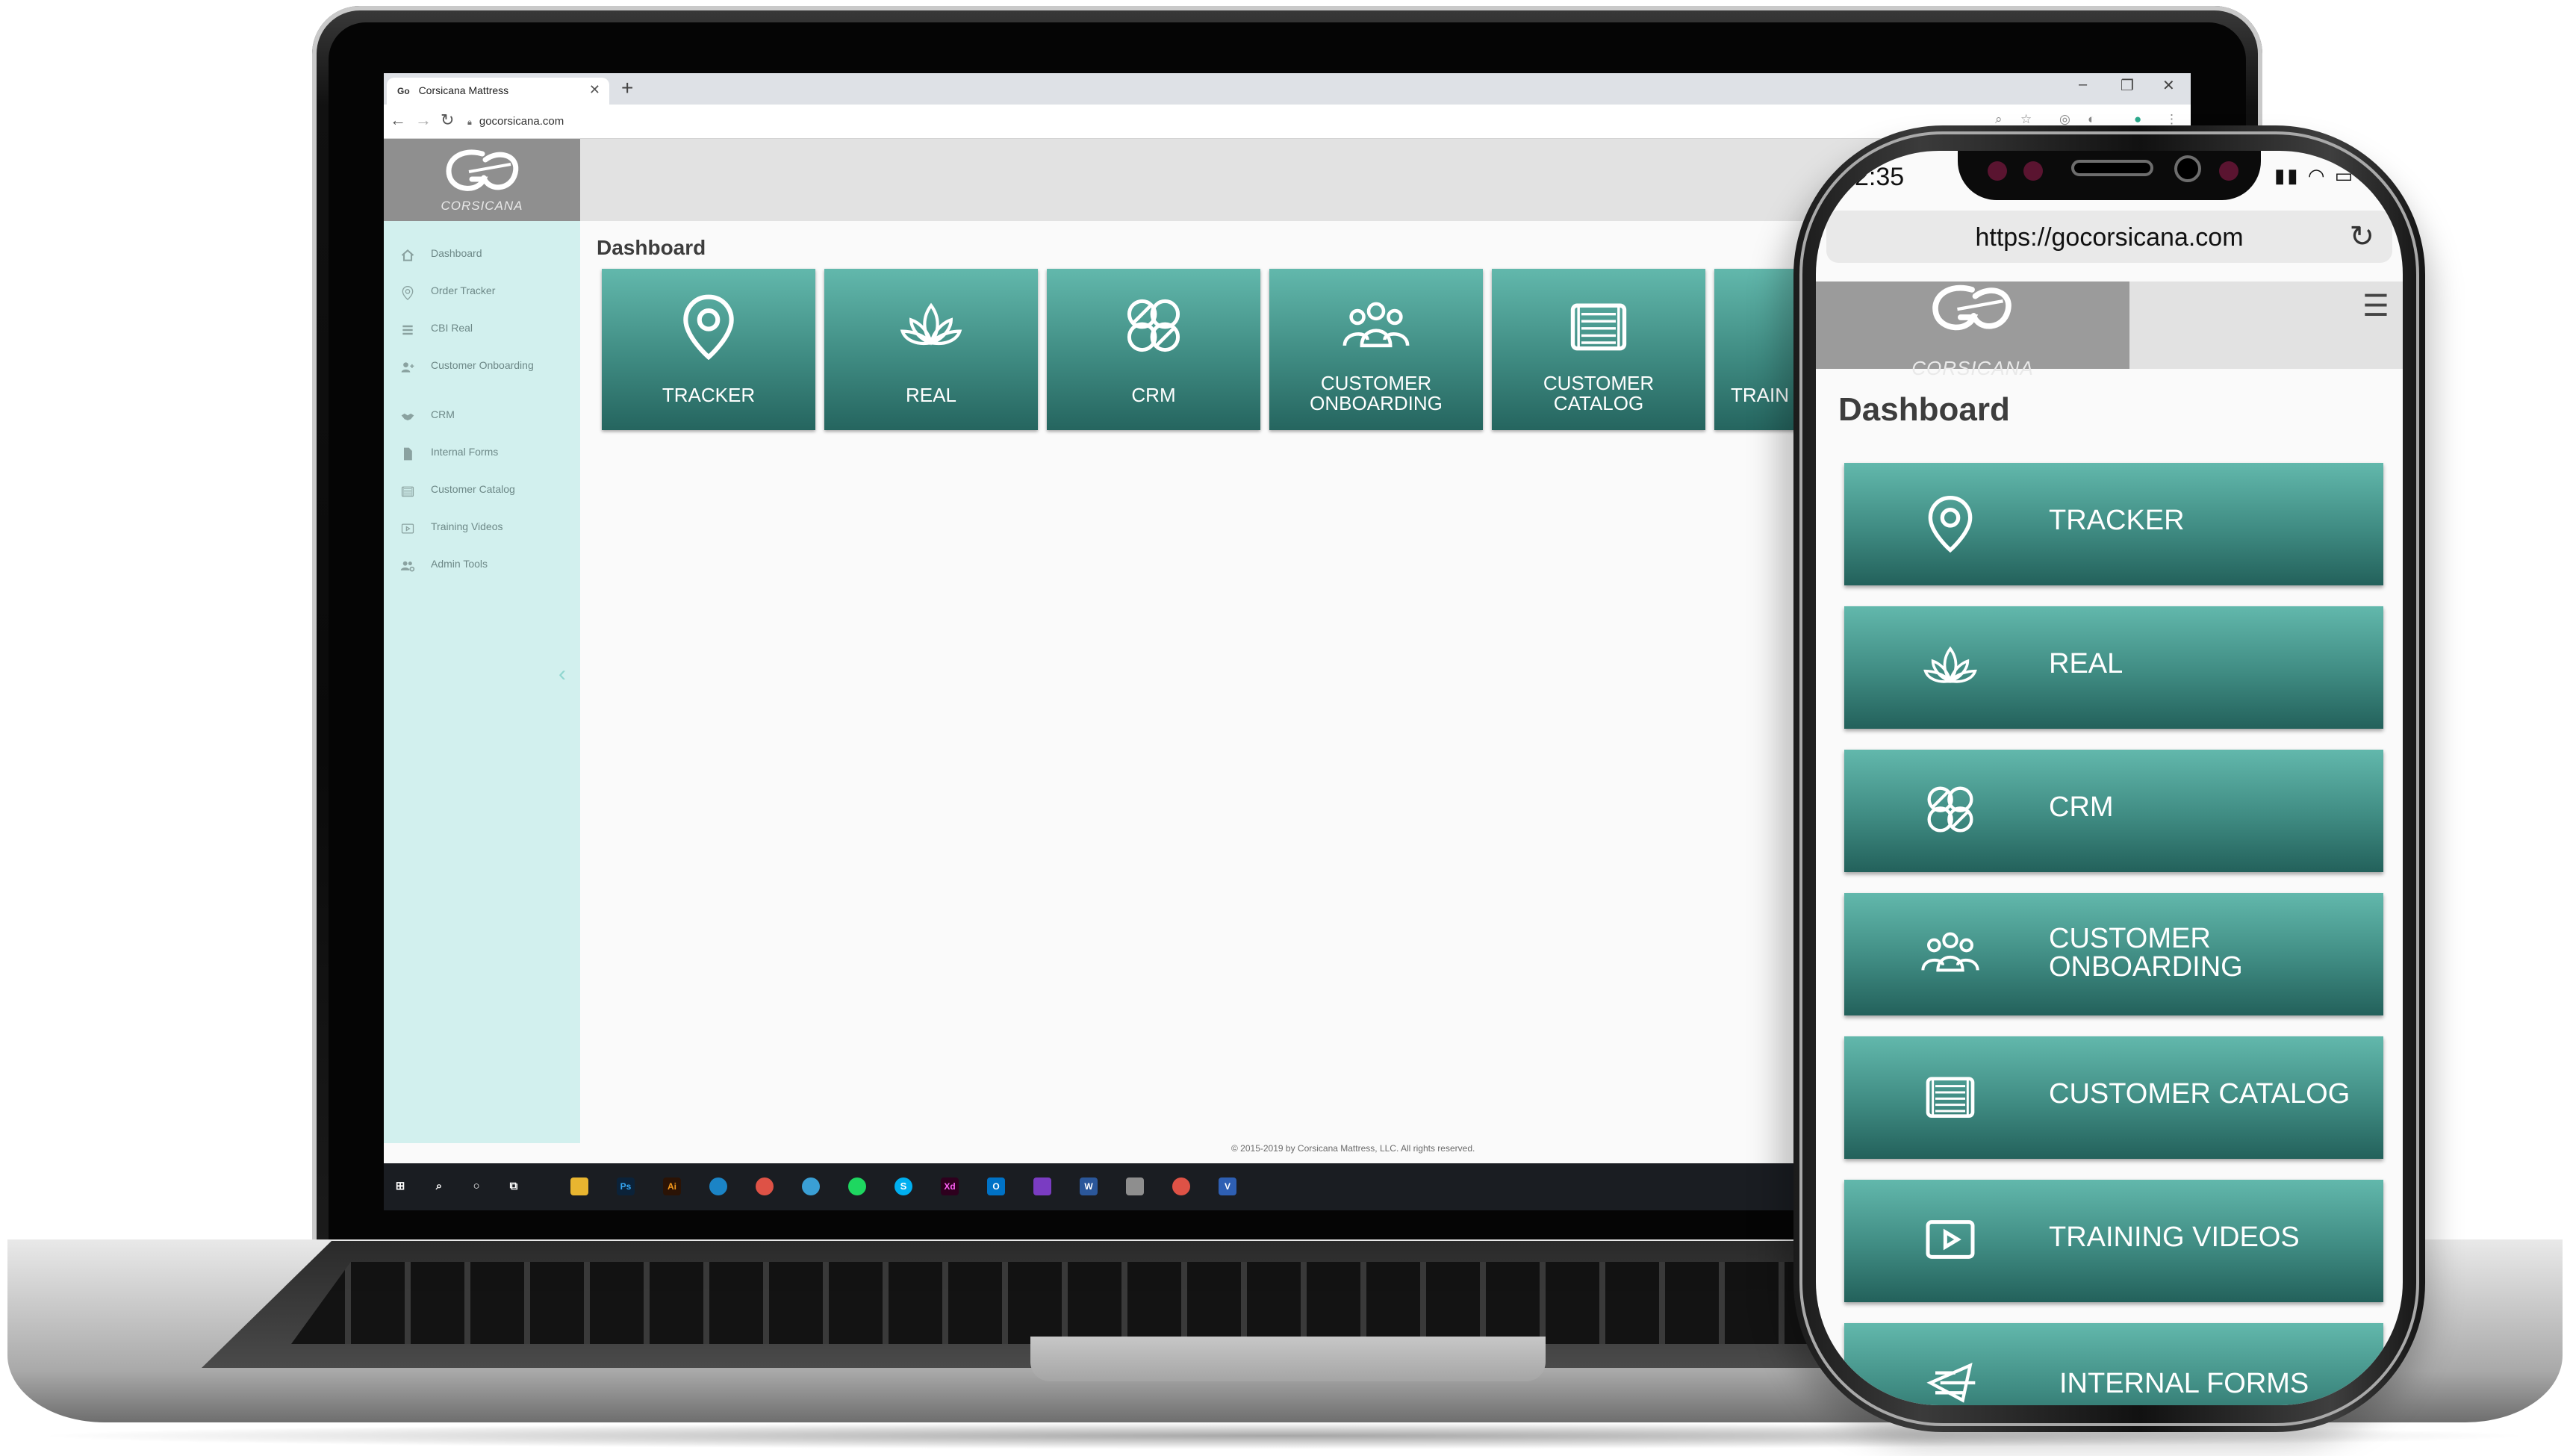  What do you see at coordinates (562, 674) in the screenshot?
I see `collapse-sidebar-icon: ‹` at bounding box center [562, 674].